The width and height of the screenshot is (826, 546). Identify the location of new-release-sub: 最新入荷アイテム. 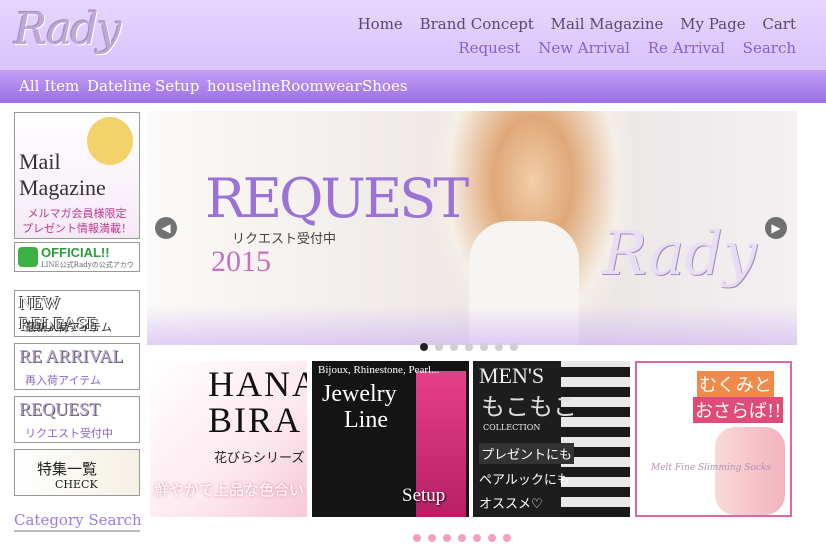
(68, 327).